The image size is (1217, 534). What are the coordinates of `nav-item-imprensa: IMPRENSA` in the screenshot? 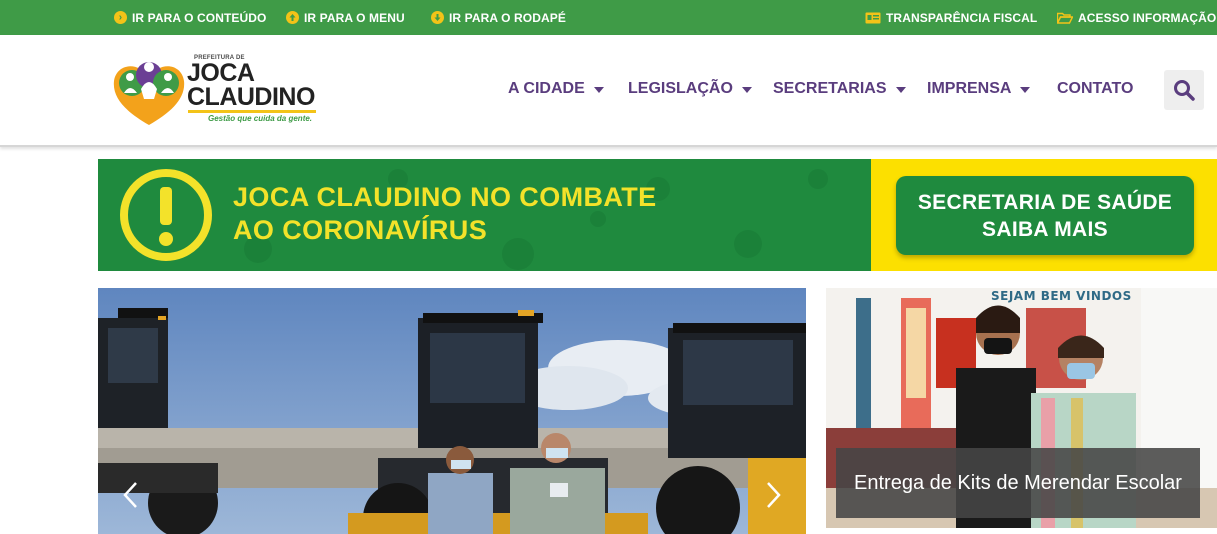 It's located at (979, 89).